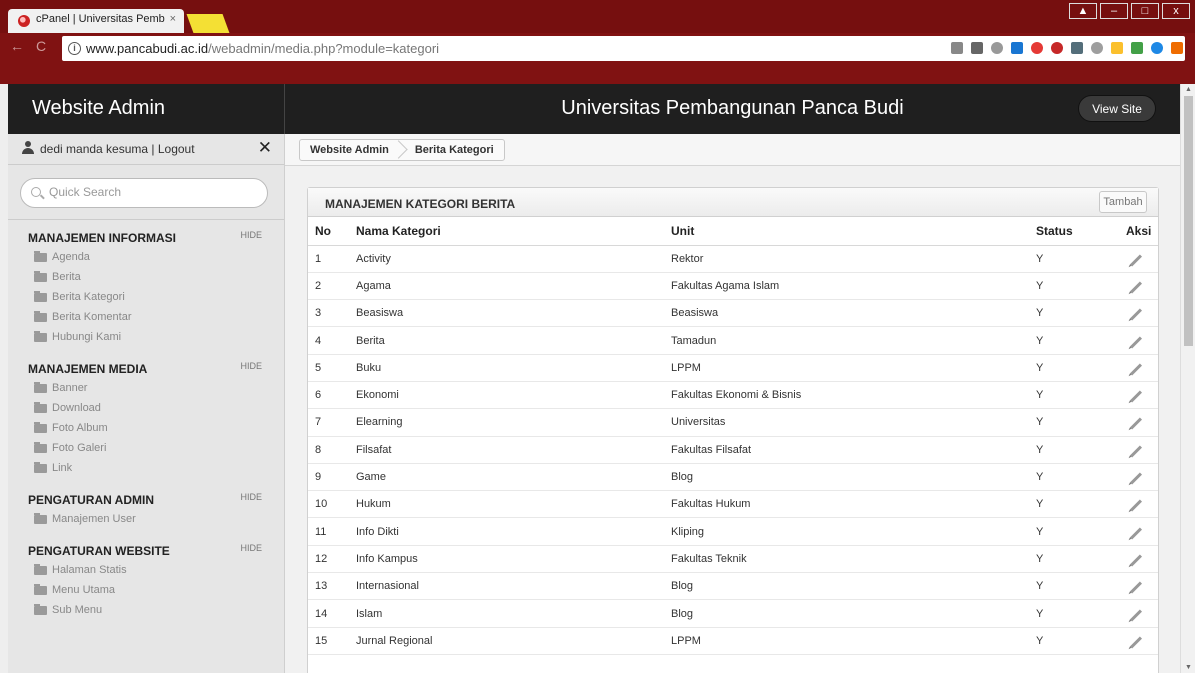  Describe the element at coordinates (208, 23) in the screenshot. I see `new-tab-button` at that location.